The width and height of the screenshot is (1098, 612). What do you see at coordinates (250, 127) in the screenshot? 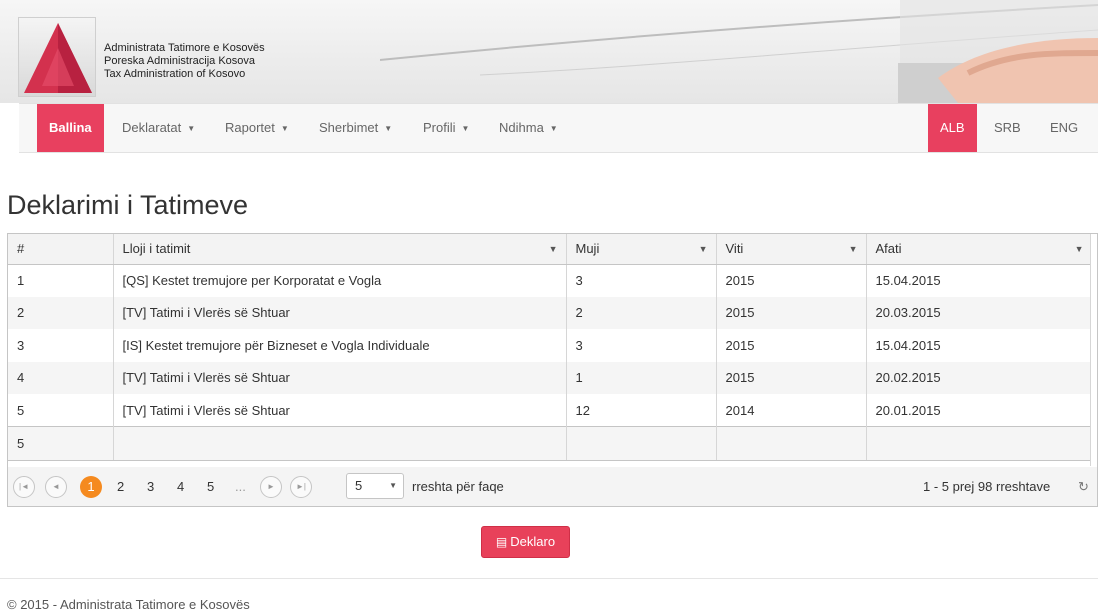
I see `nav-label: Raportet` at bounding box center [250, 127].